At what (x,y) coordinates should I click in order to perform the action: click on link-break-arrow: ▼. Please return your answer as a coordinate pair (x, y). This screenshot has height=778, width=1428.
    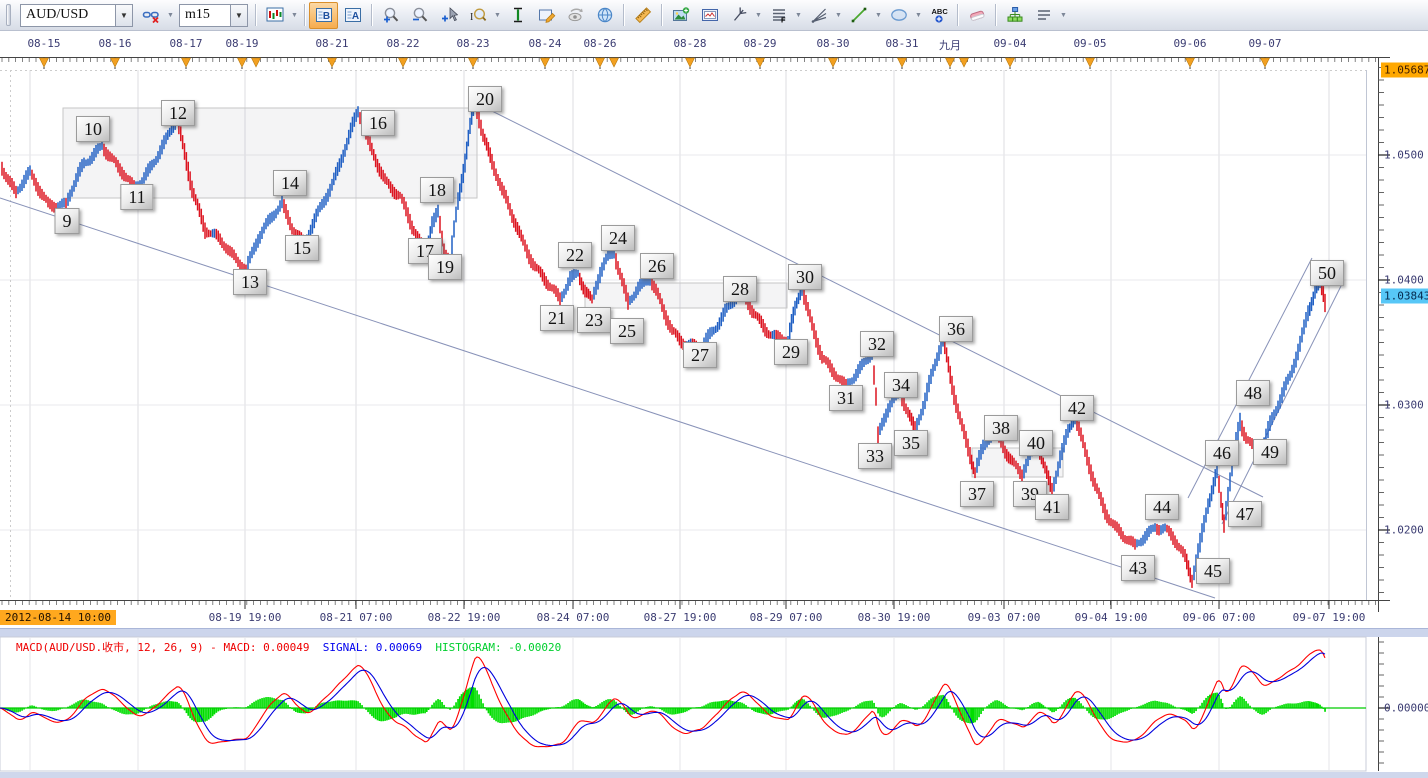
    Looking at the image, I should click on (170, 15).